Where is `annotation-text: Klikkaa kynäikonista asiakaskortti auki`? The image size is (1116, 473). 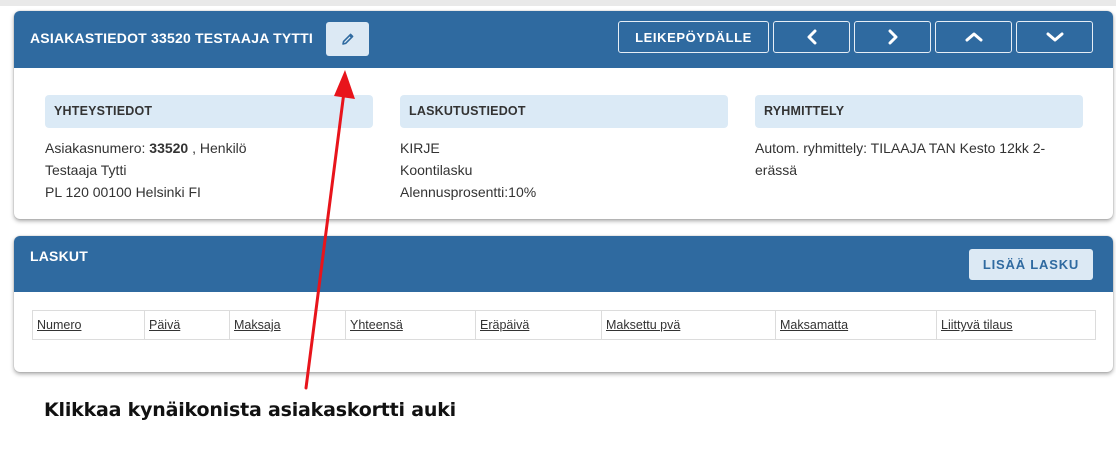 annotation-text: Klikkaa kynäikonista asiakaskortti auki is located at coordinates (250, 410).